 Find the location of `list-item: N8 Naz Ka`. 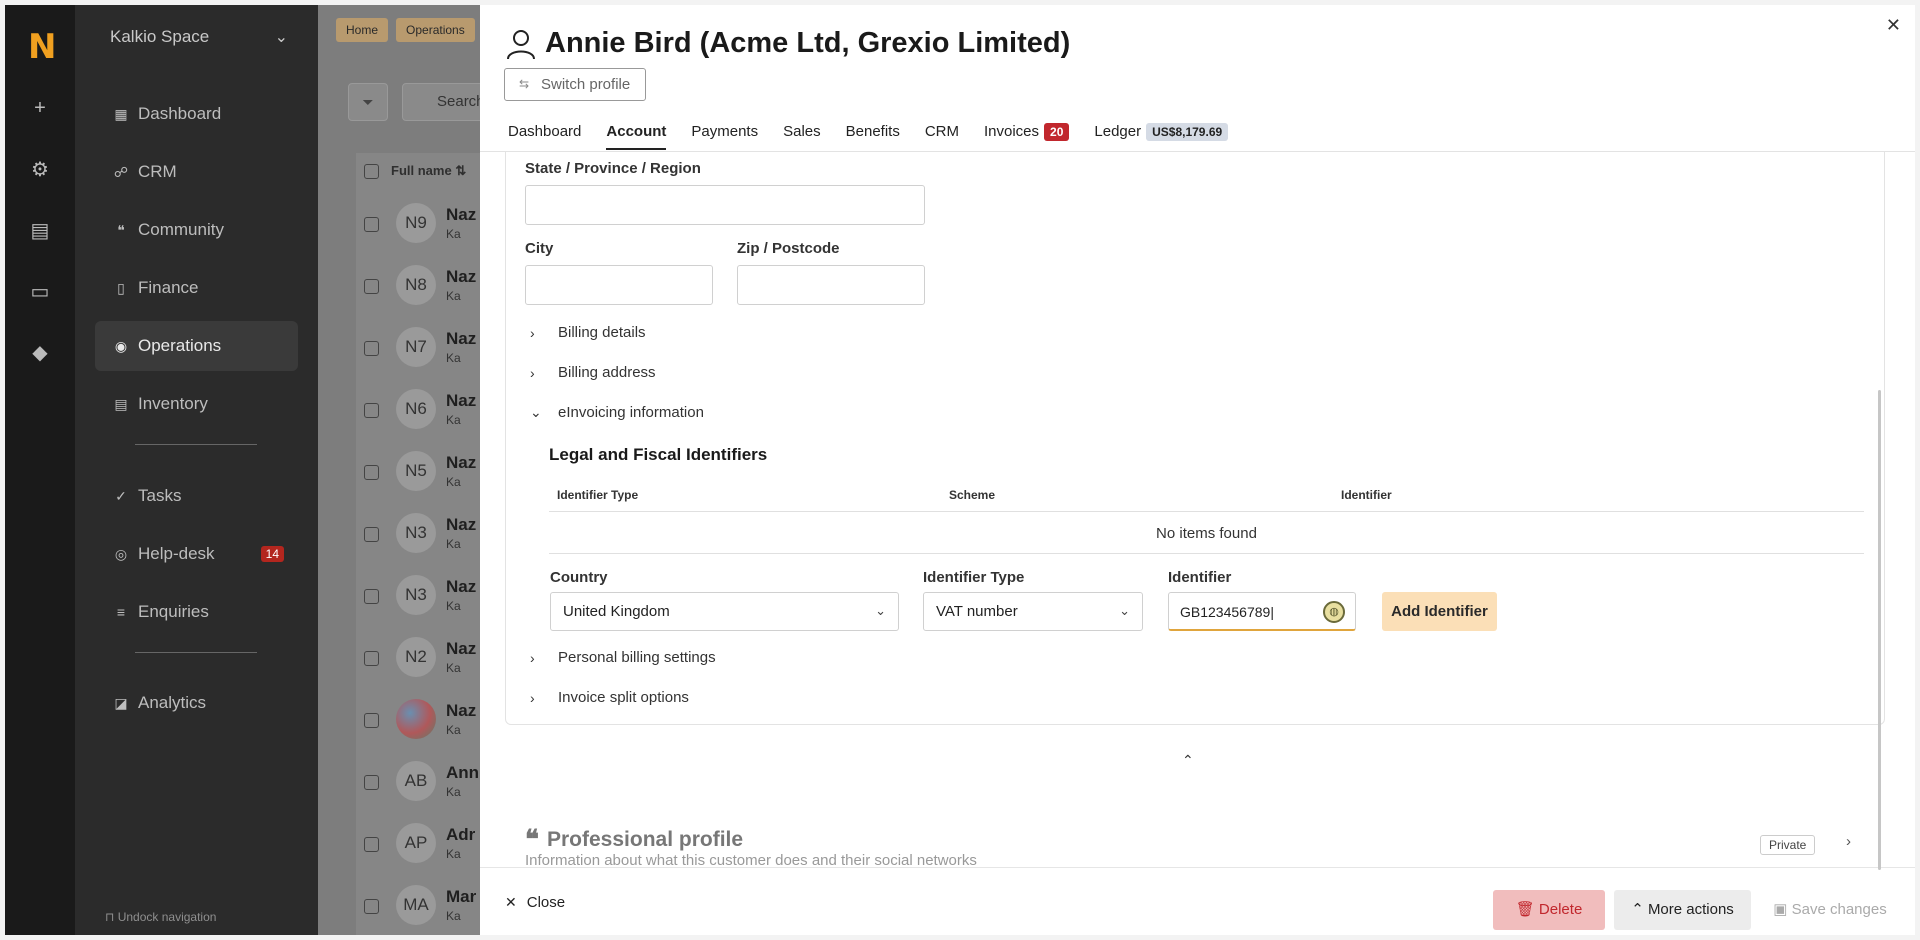

list-item: N8 Naz Ka is located at coordinates (418, 286).